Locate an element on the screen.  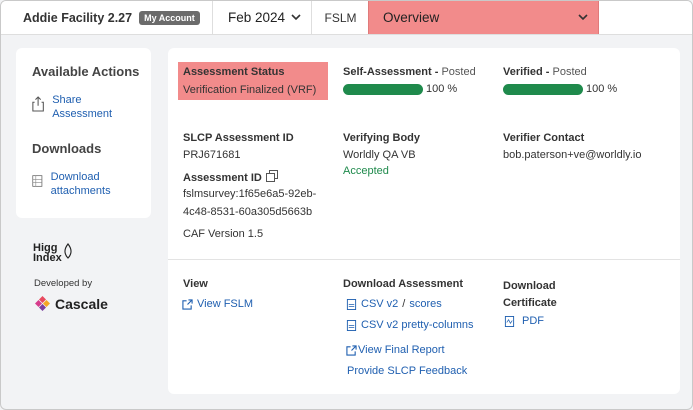
higg-index-logo: Higg Index is located at coordinates (52, 253).